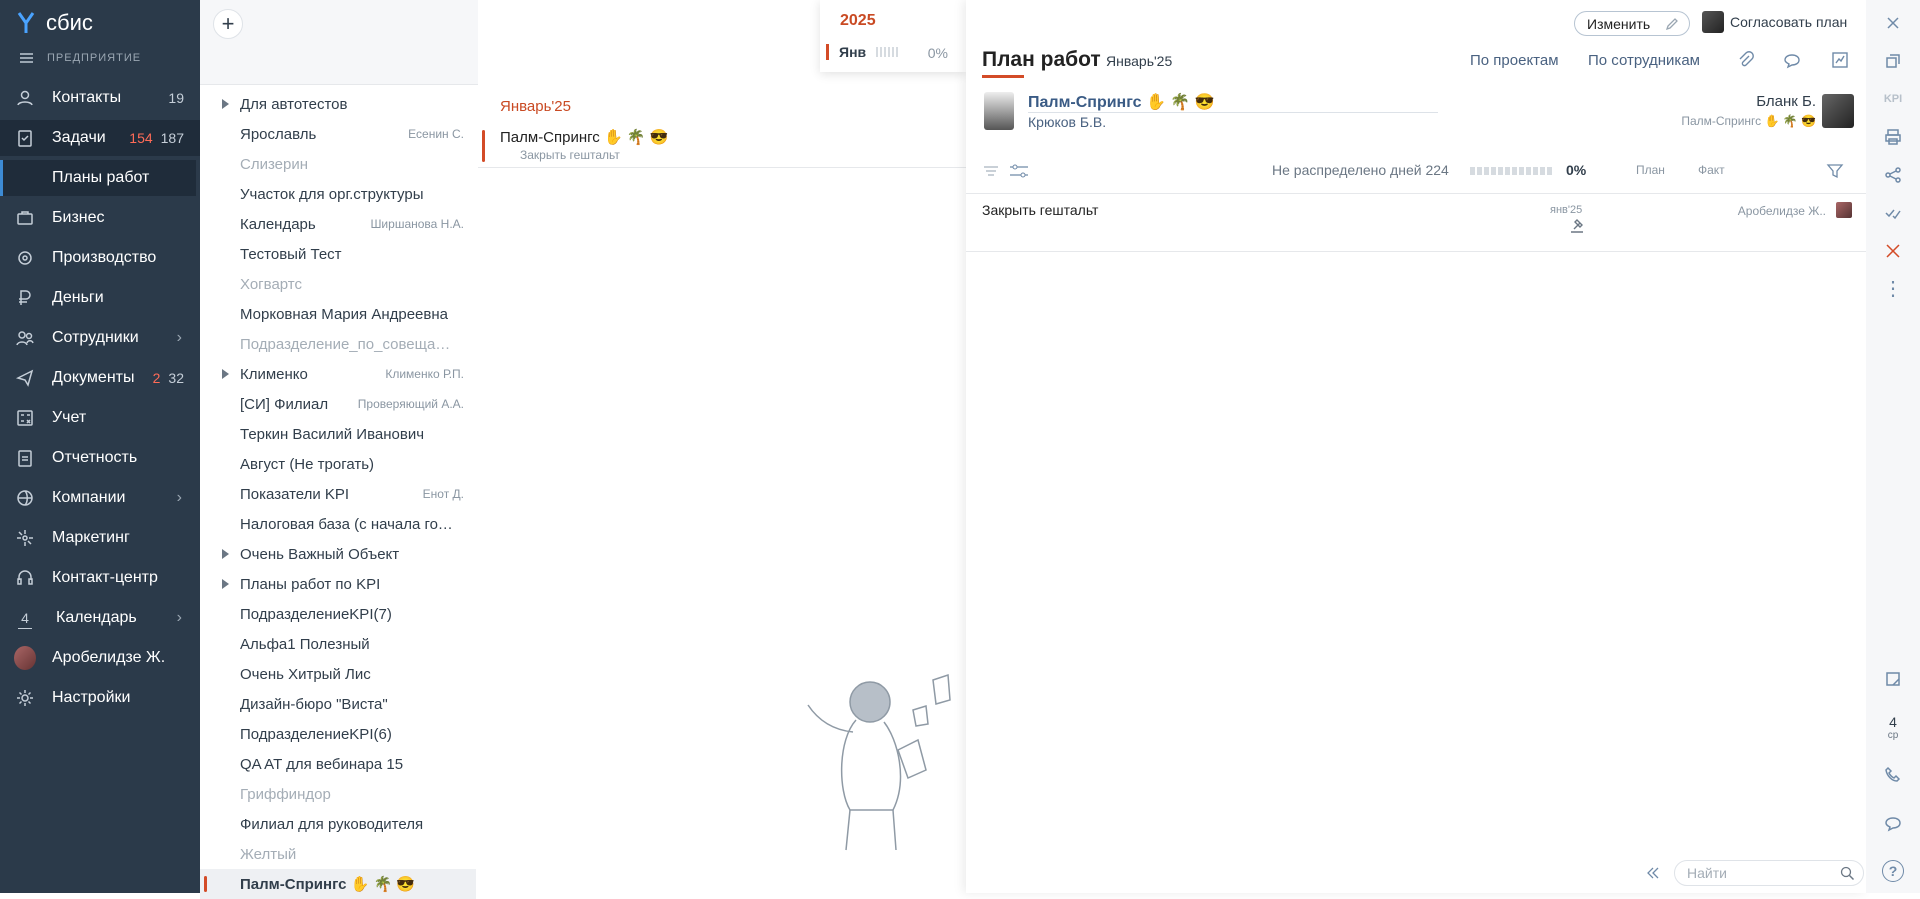 The image size is (1920, 899). Describe the element at coordinates (25, 338) in the screenshot. I see `staff-icon` at that location.